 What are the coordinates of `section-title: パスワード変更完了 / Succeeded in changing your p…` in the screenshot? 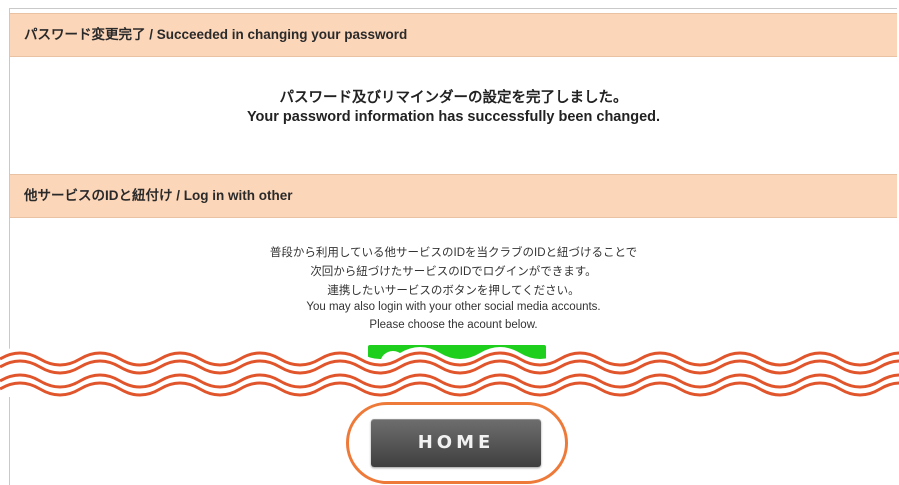 It's located at (216, 34).